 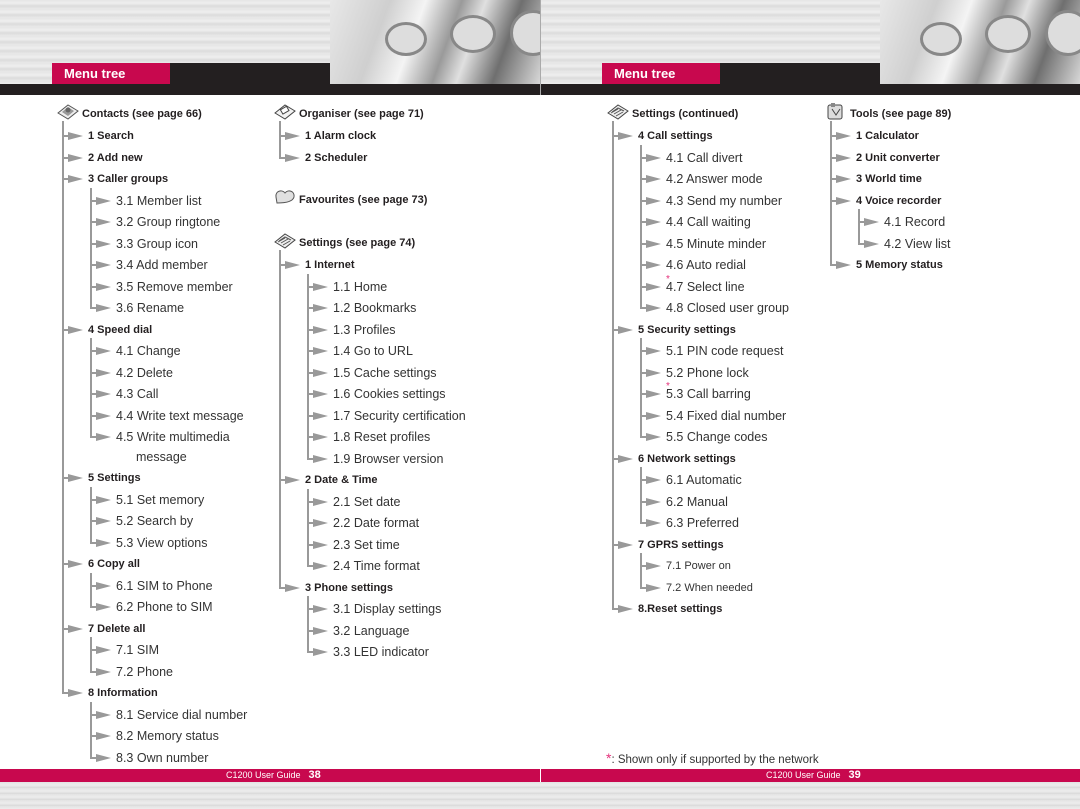 What do you see at coordinates (120, 330) in the screenshot?
I see `menu-item: 4 Speed dial` at bounding box center [120, 330].